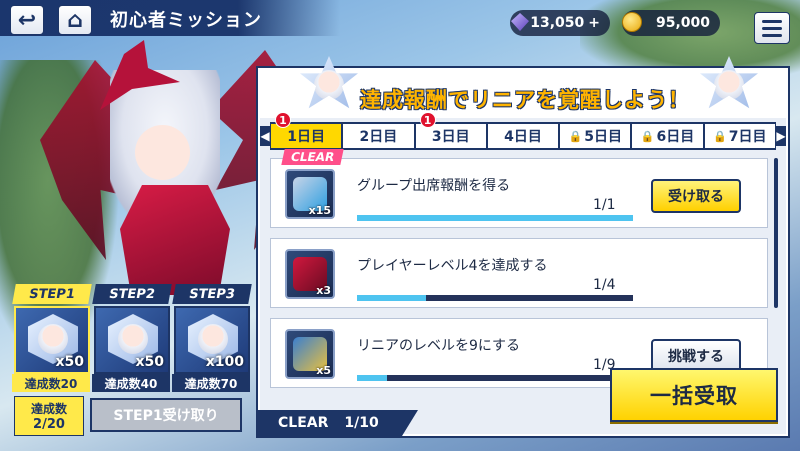  I want to click on reward-quantity: x3, so click(323, 290).